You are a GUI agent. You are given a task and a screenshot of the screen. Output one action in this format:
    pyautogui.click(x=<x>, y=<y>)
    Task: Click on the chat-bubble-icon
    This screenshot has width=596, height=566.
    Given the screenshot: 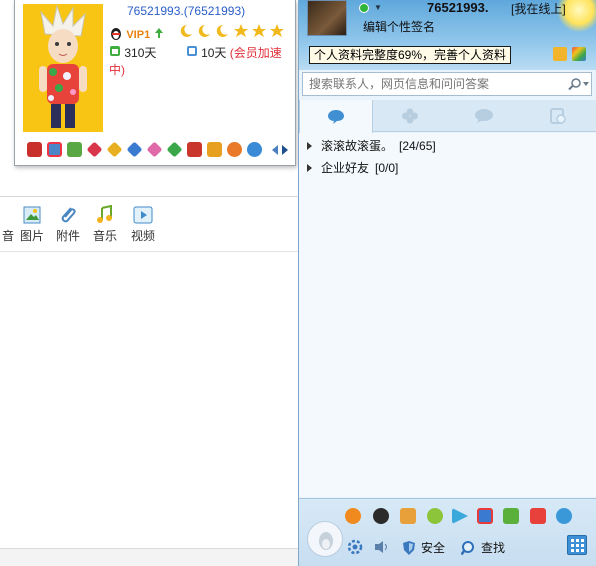 What is the action you would take?
    pyautogui.click(x=484, y=116)
    